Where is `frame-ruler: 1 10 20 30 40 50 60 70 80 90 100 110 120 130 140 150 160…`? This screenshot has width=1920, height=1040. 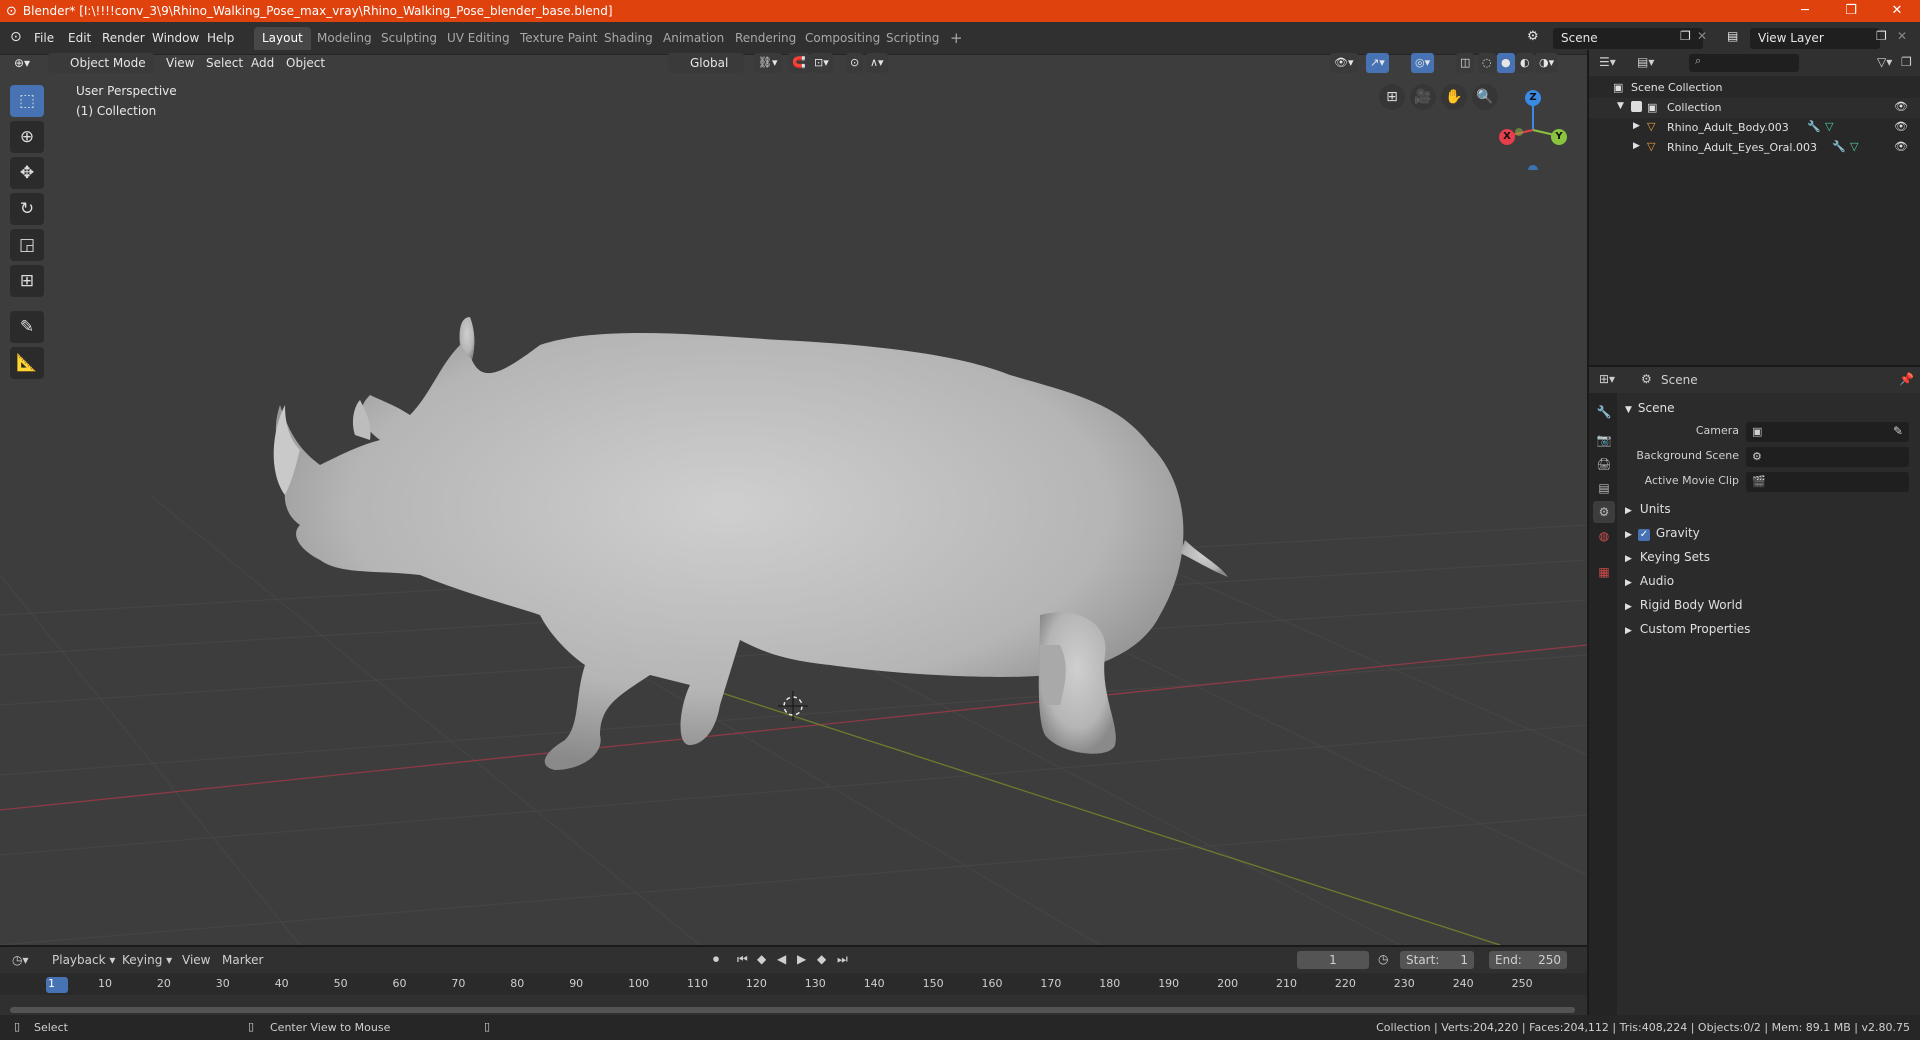 frame-ruler: 1 10 20 30 40 50 60 70 80 90 100 110 120 130 140 150 160… is located at coordinates (793, 984).